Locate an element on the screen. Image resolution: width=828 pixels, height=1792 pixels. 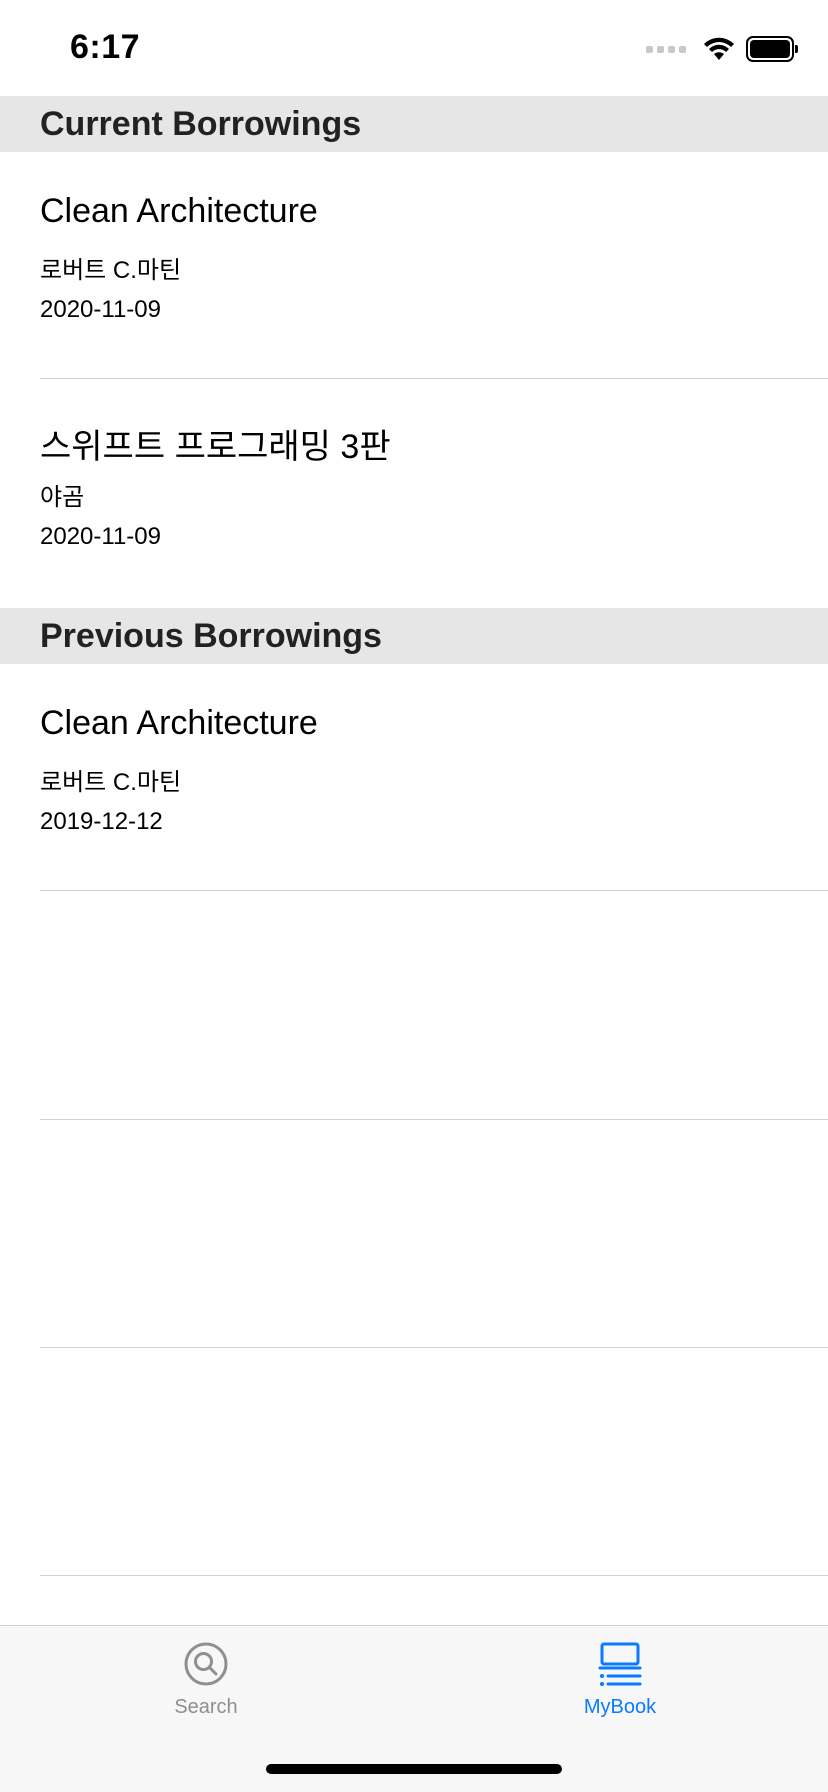
home-indicator is located at coordinates (414, 1769).